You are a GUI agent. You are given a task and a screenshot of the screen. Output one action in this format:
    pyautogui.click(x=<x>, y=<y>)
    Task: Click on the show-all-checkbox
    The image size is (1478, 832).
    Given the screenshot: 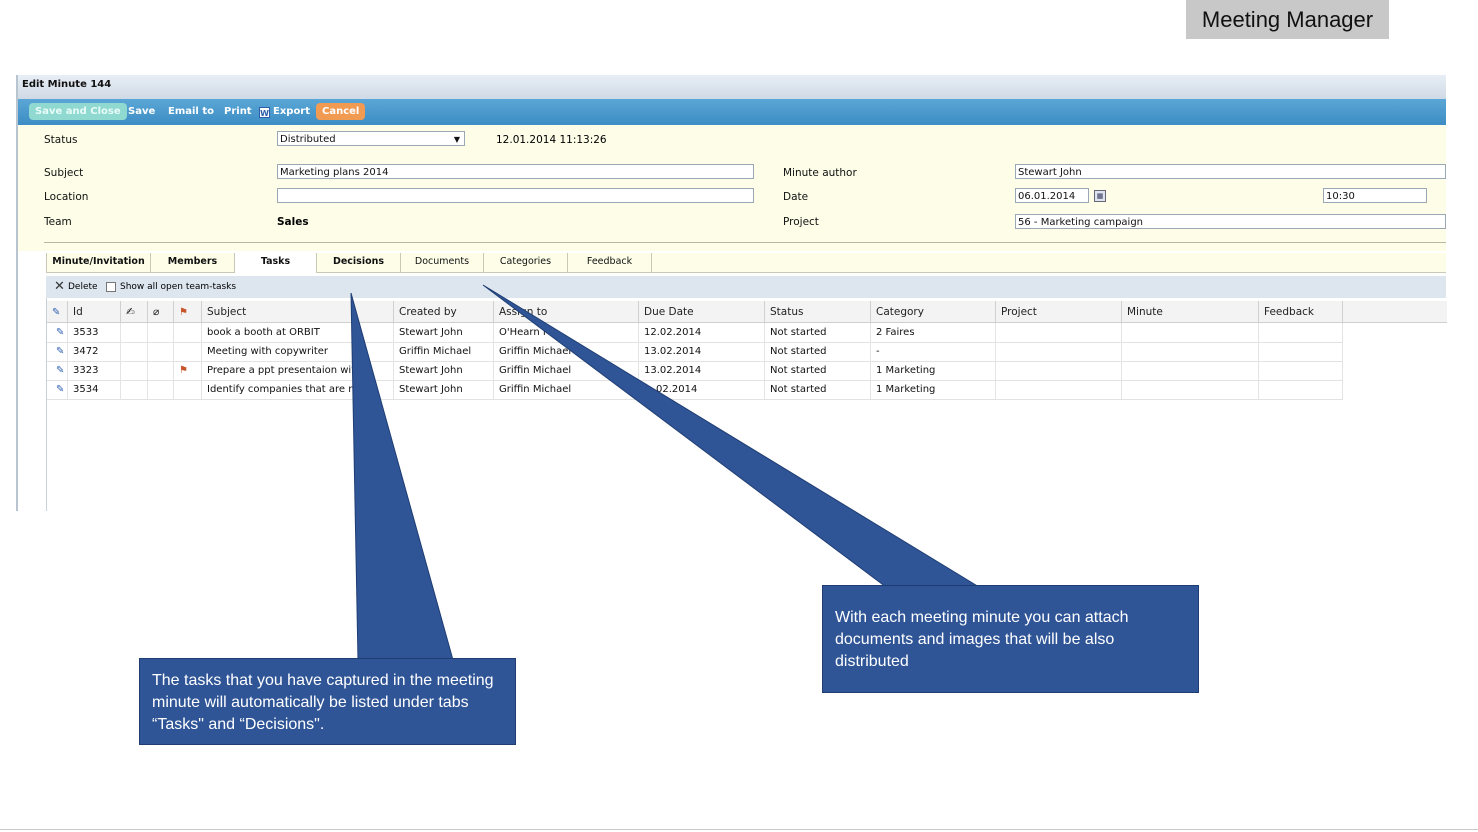 What is the action you would take?
    pyautogui.click(x=111, y=287)
    